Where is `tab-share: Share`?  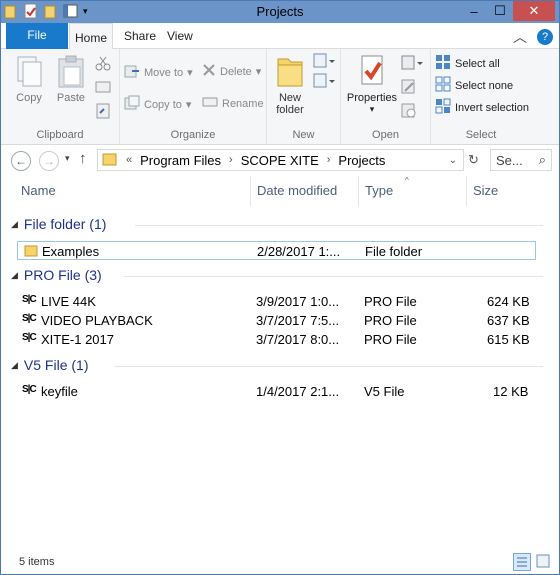 tab-share: Share is located at coordinates (140, 36).